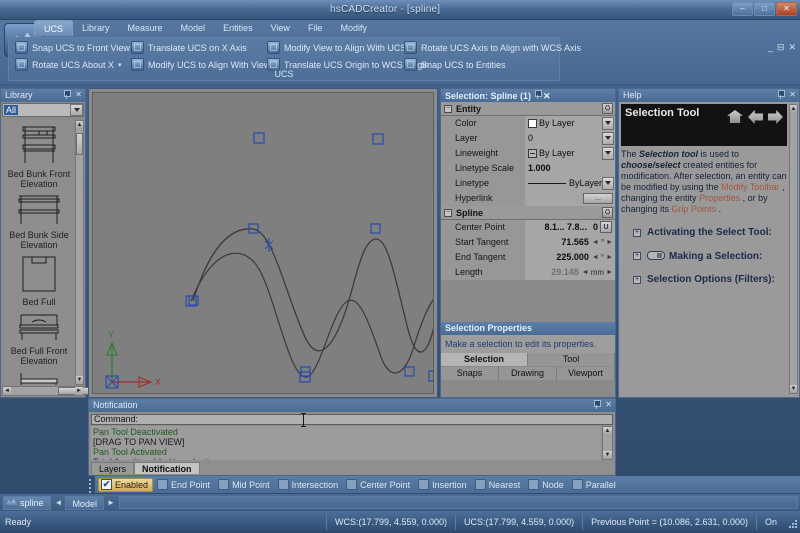  Describe the element at coordinates (113, 468) in the screenshot. I see `tab-layers: Layers` at that location.